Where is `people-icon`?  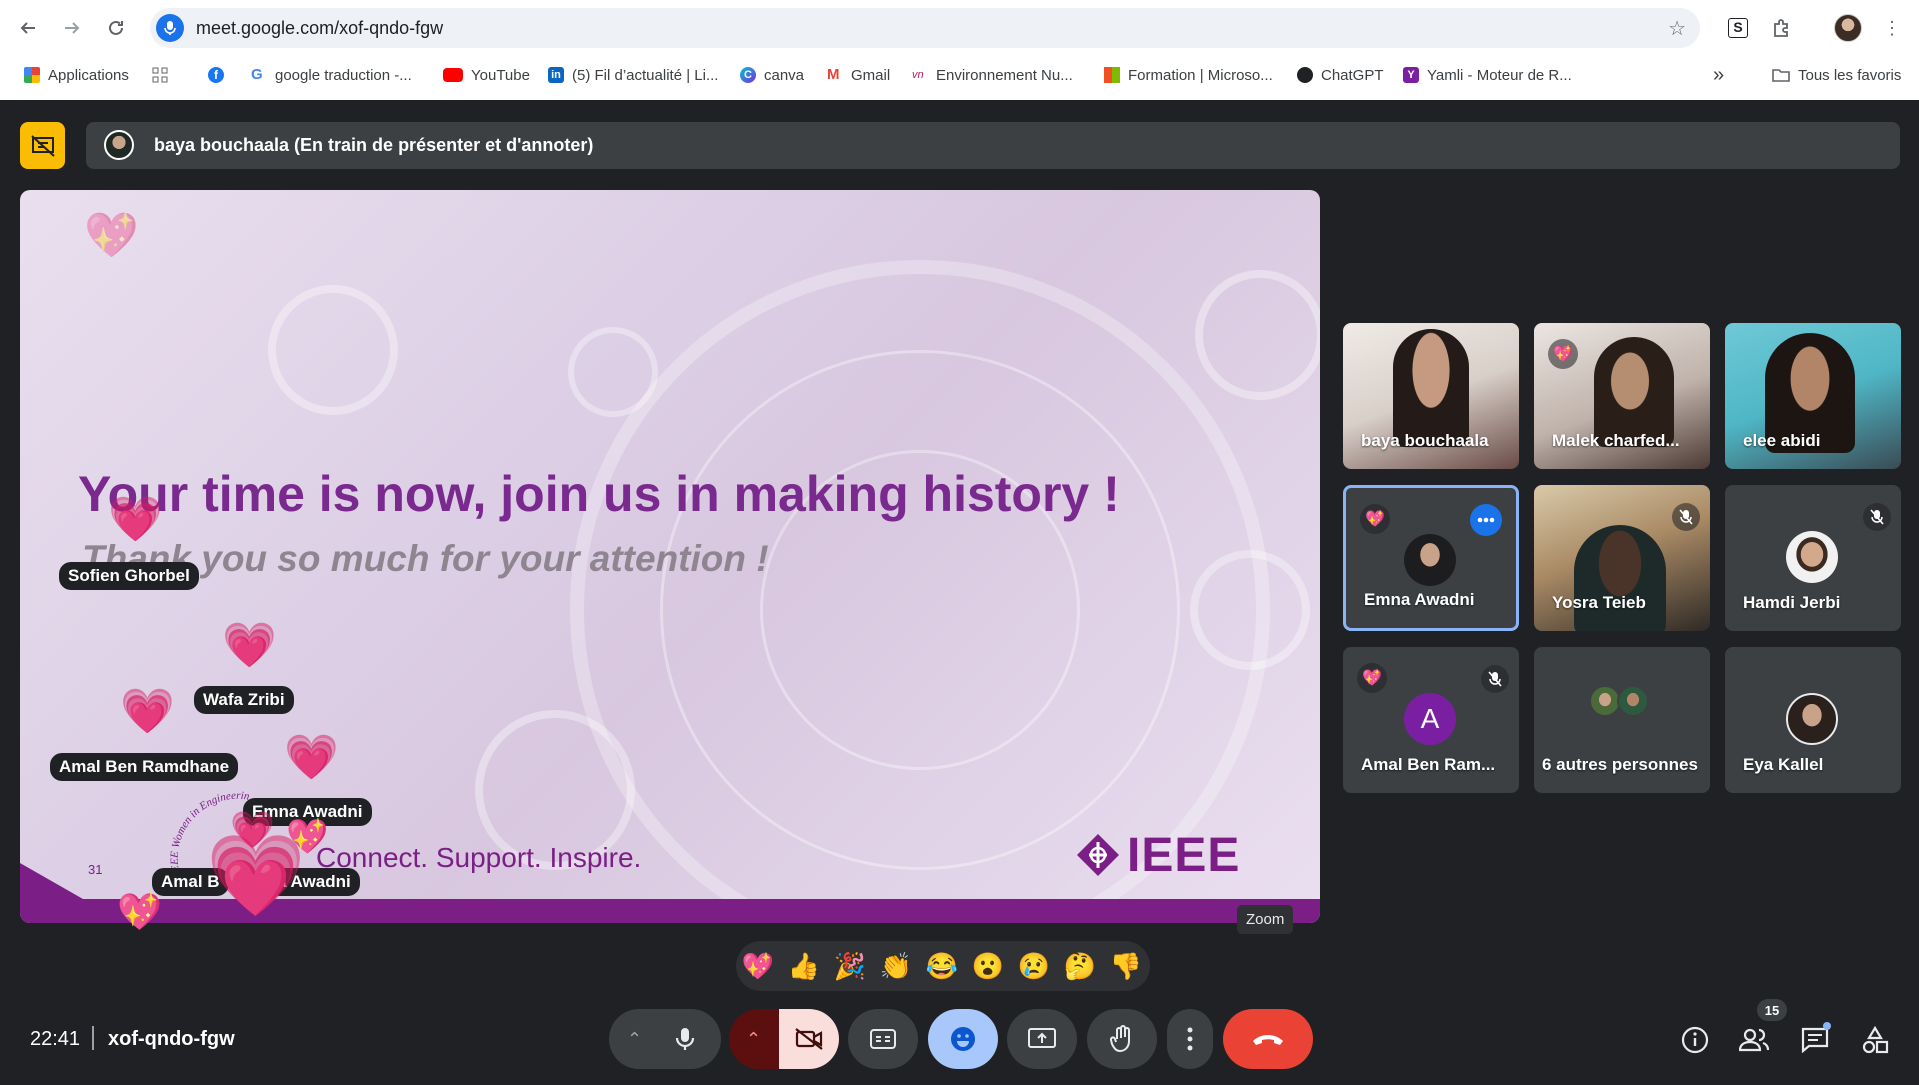 people-icon is located at coordinates (1754, 1040).